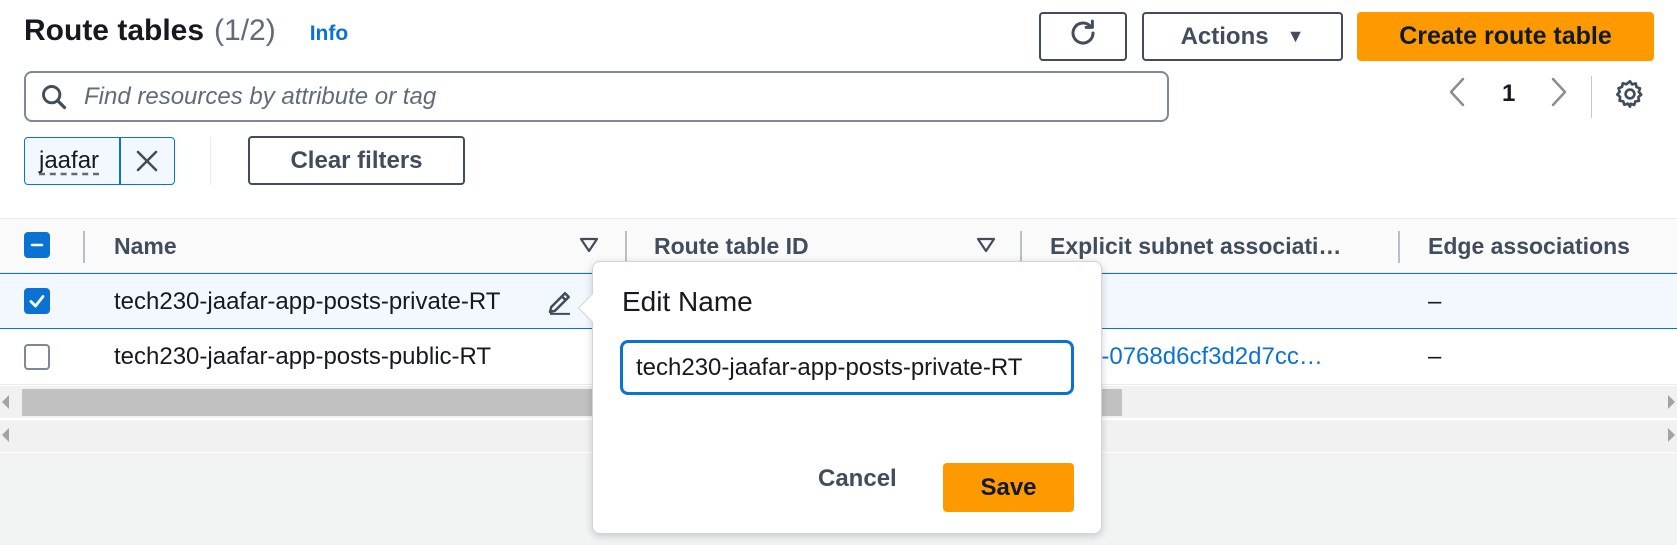 Image resolution: width=1677 pixels, height=545 pixels. What do you see at coordinates (72, 161) in the screenshot?
I see `filter-token-label: jaafar` at bounding box center [72, 161].